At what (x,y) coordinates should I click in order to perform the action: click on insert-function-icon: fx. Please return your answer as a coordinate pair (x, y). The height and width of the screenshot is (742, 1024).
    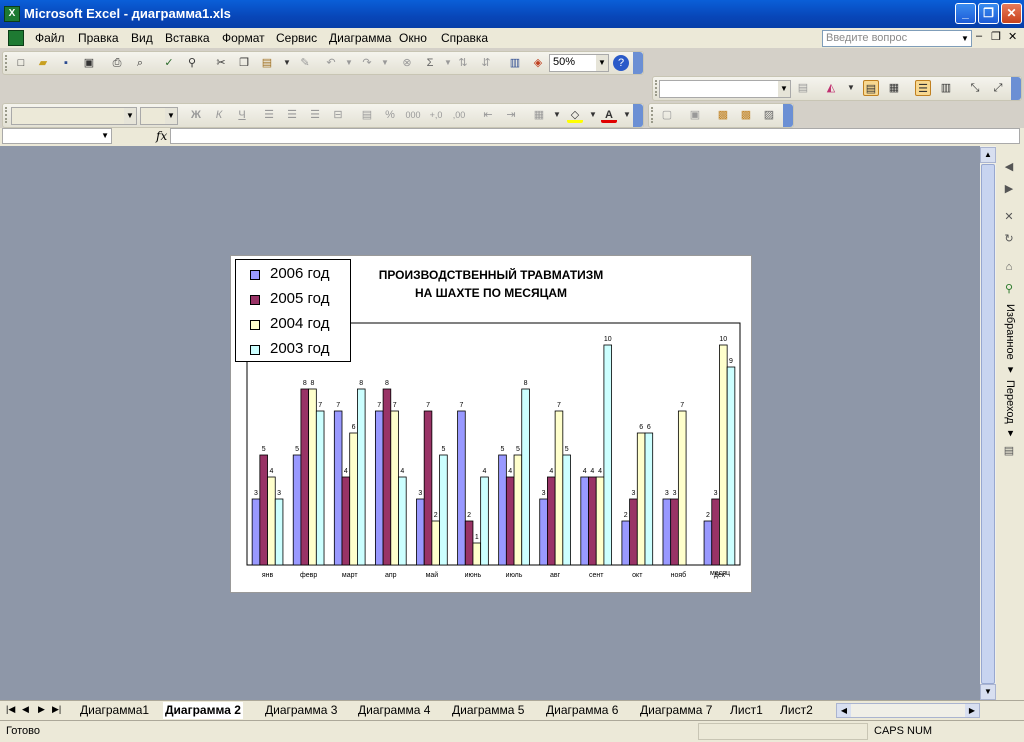
    Looking at the image, I should click on (161, 136).